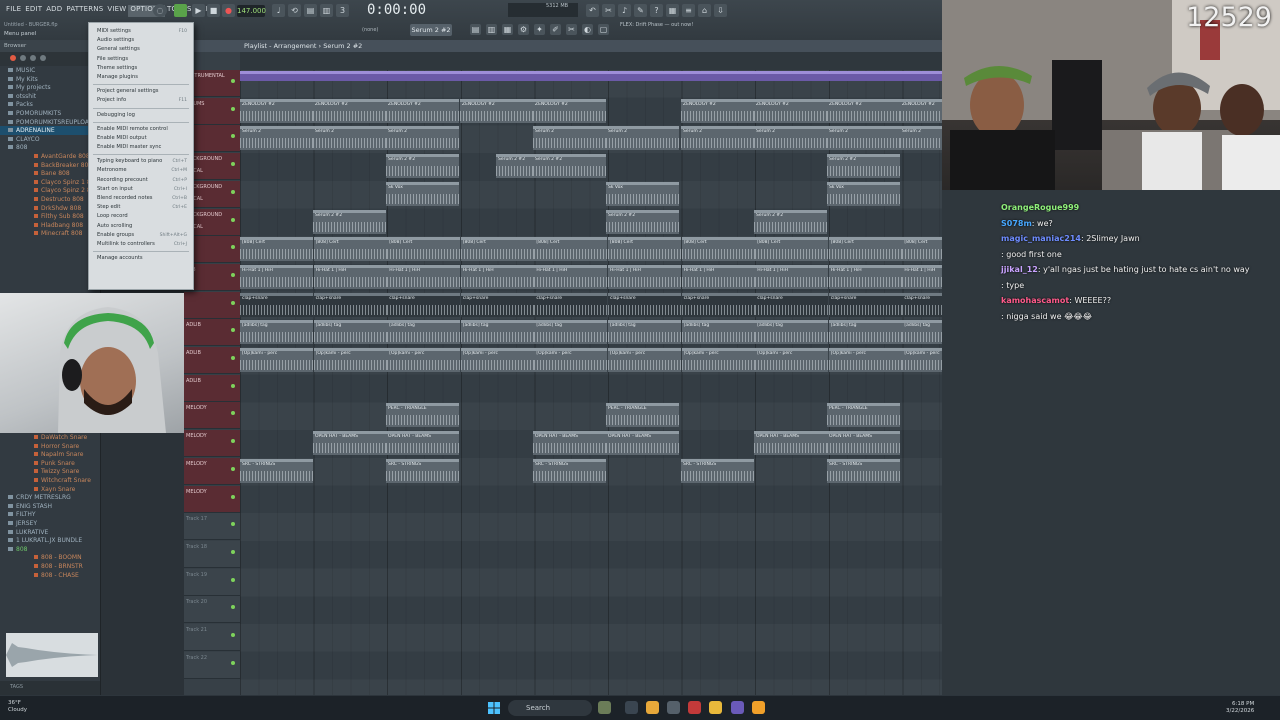 The width and height of the screenshot is (1280, 720). I want to click on loop-record-icon: ⟲, so click(294, 10).